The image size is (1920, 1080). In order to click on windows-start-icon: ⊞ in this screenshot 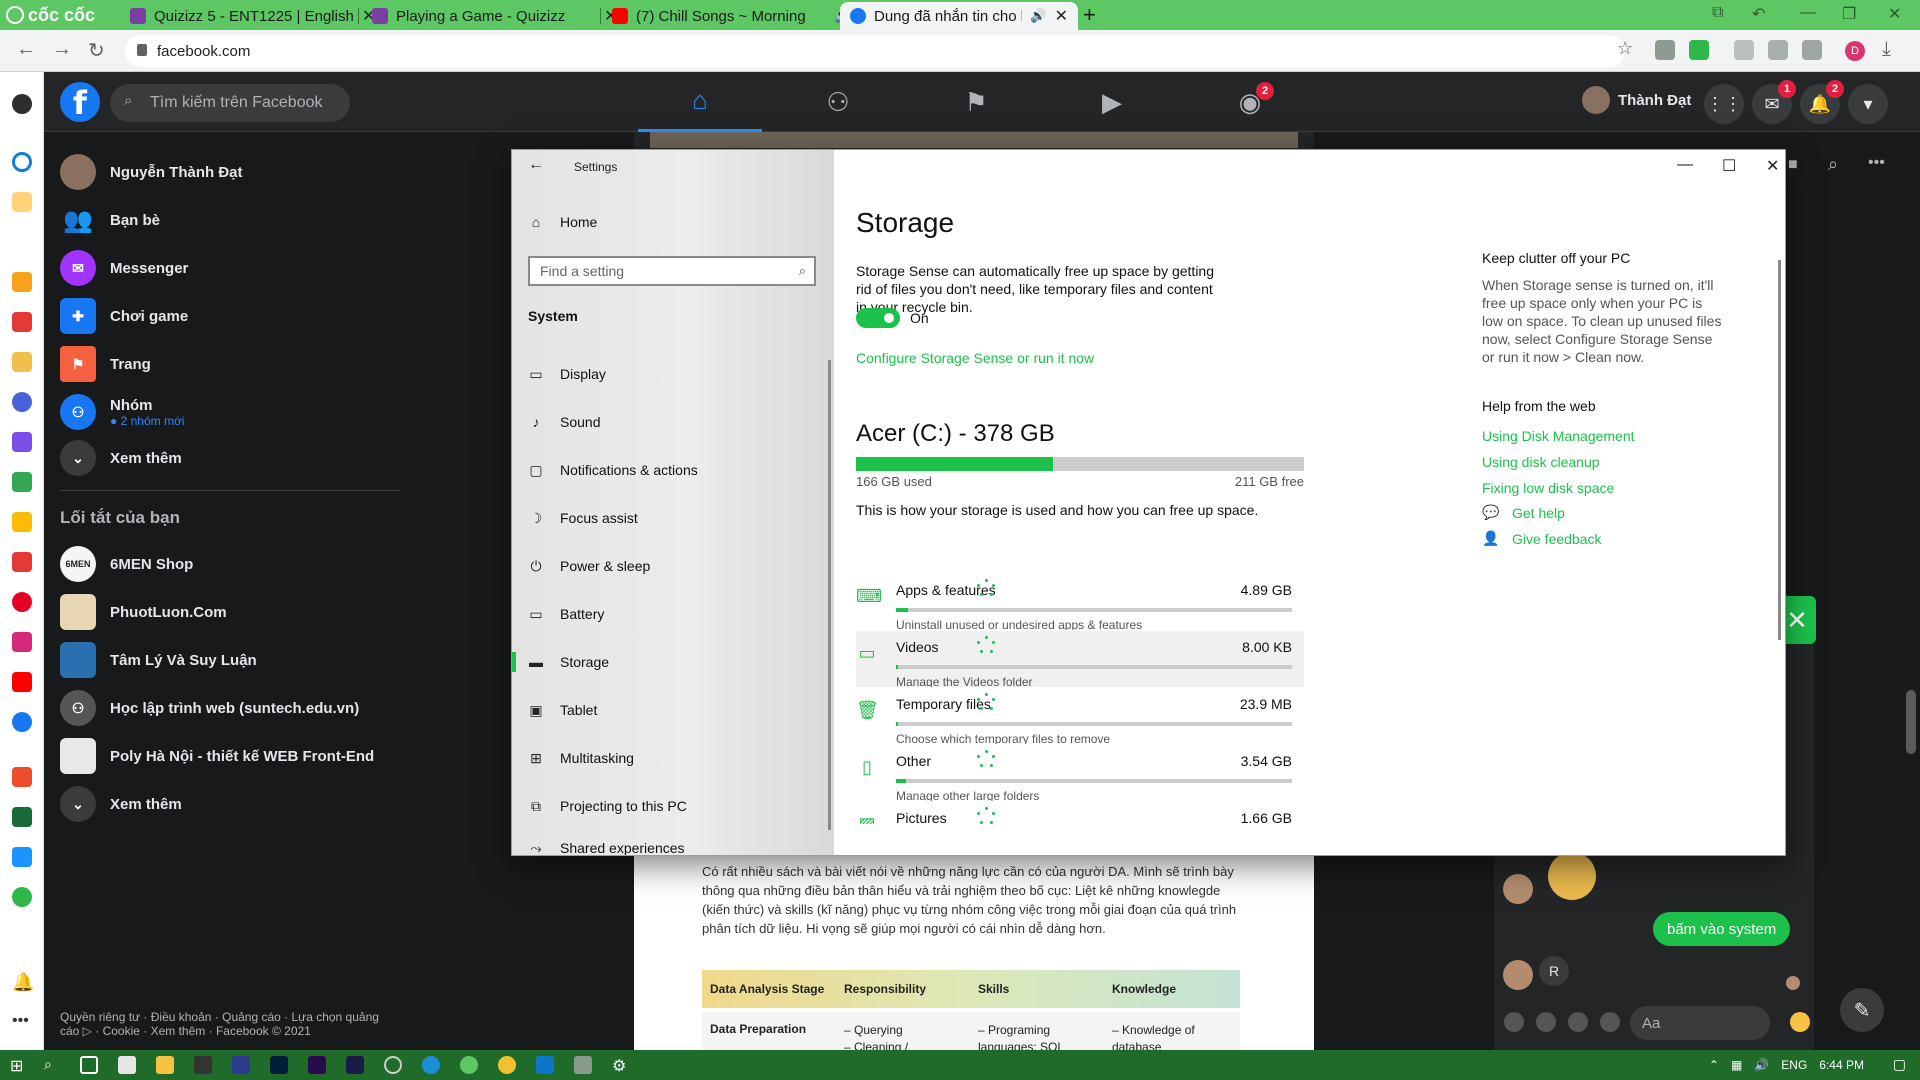, I will do `click(19, 1065)`.